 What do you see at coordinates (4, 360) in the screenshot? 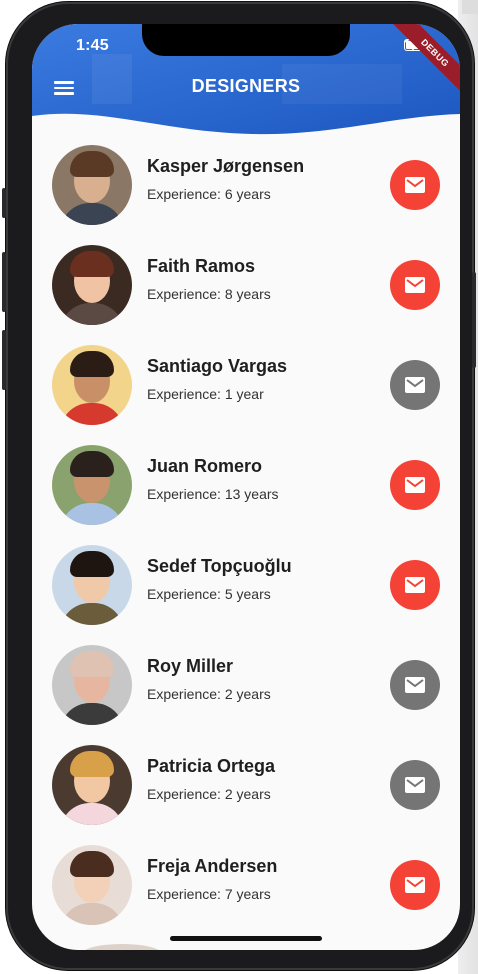
I see `volume-down-button` at bounding box center [4, 360].